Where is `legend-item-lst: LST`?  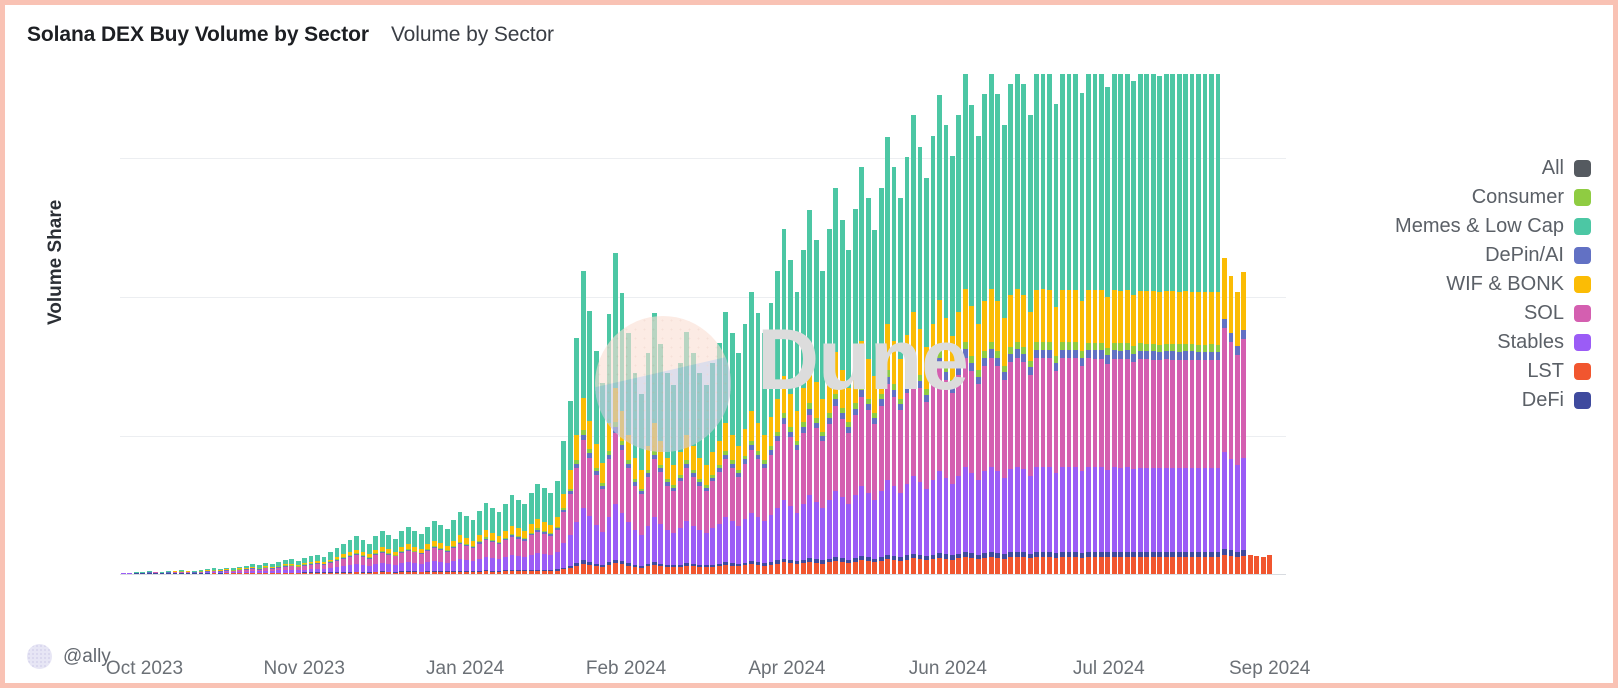 legend-item-lst: LST is located at coordinates (1559, 371).